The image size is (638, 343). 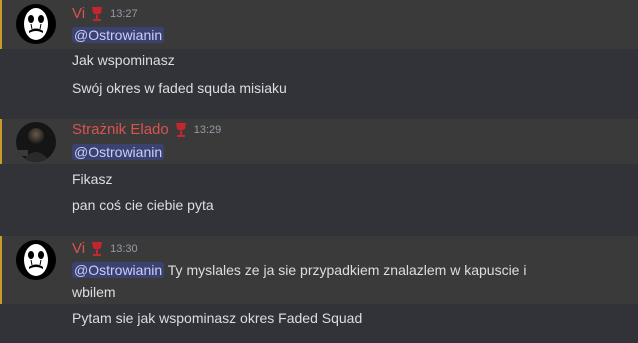 What do you see at coordinates (143, 205) in the screenshot?
I see `message-line: pan coś cie ciebie pyta` at bounding box center [143, 205].